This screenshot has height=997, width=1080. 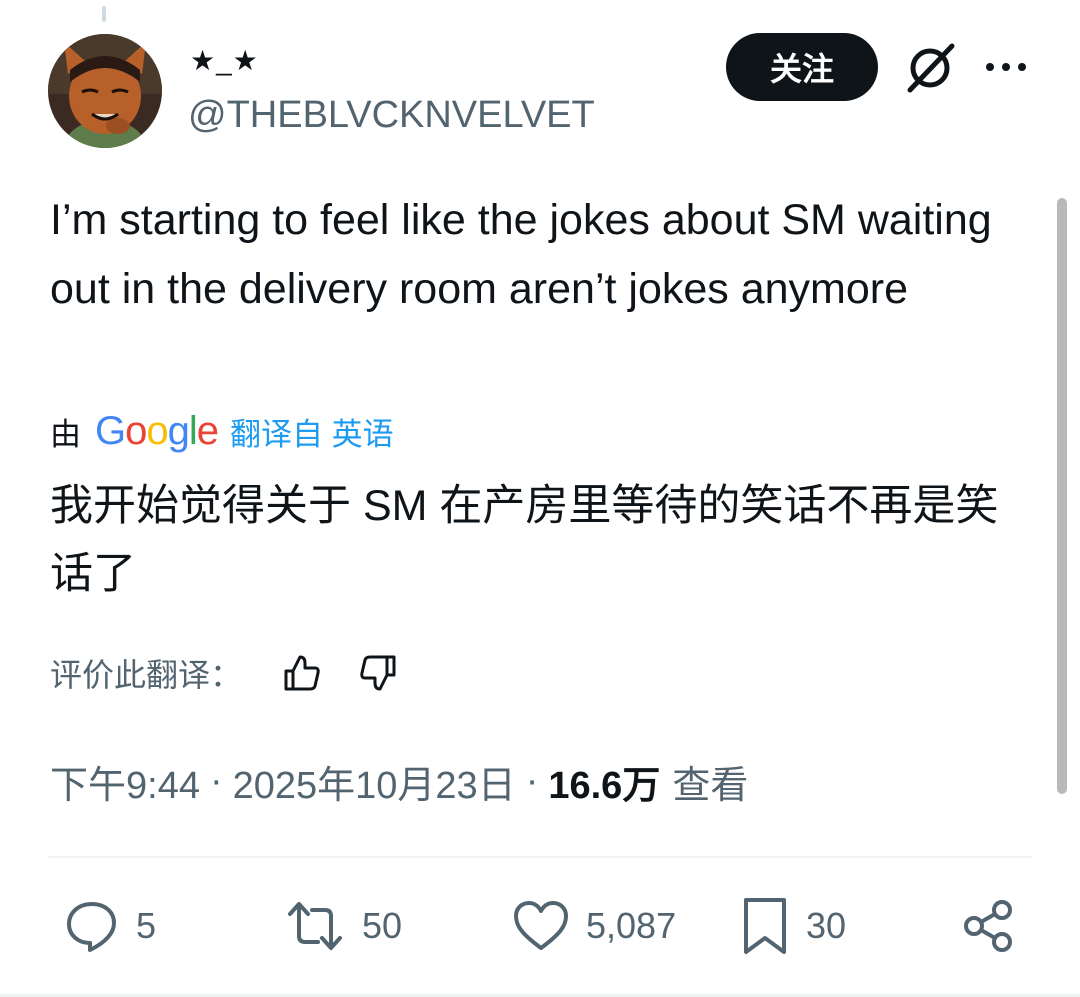 I want to click on reply-button: 5, so click(x=110, y=926).